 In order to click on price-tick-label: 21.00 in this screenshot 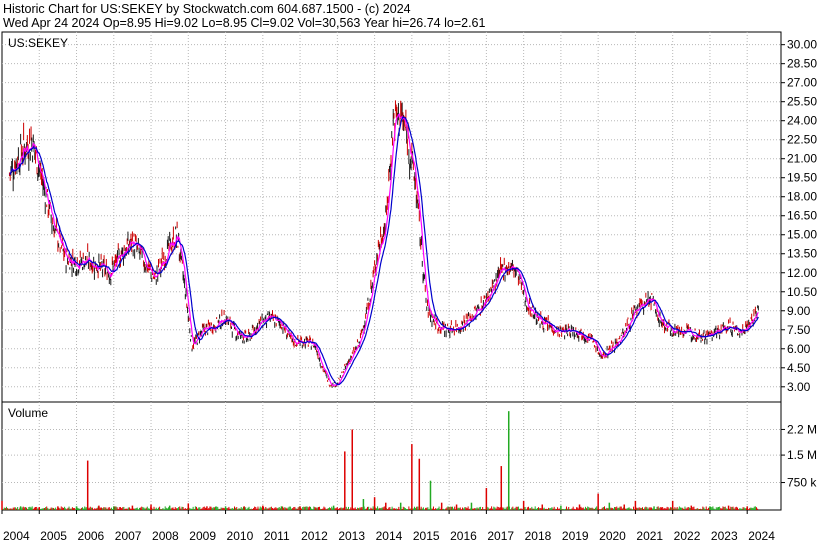, I will do `click(802, 159)`.